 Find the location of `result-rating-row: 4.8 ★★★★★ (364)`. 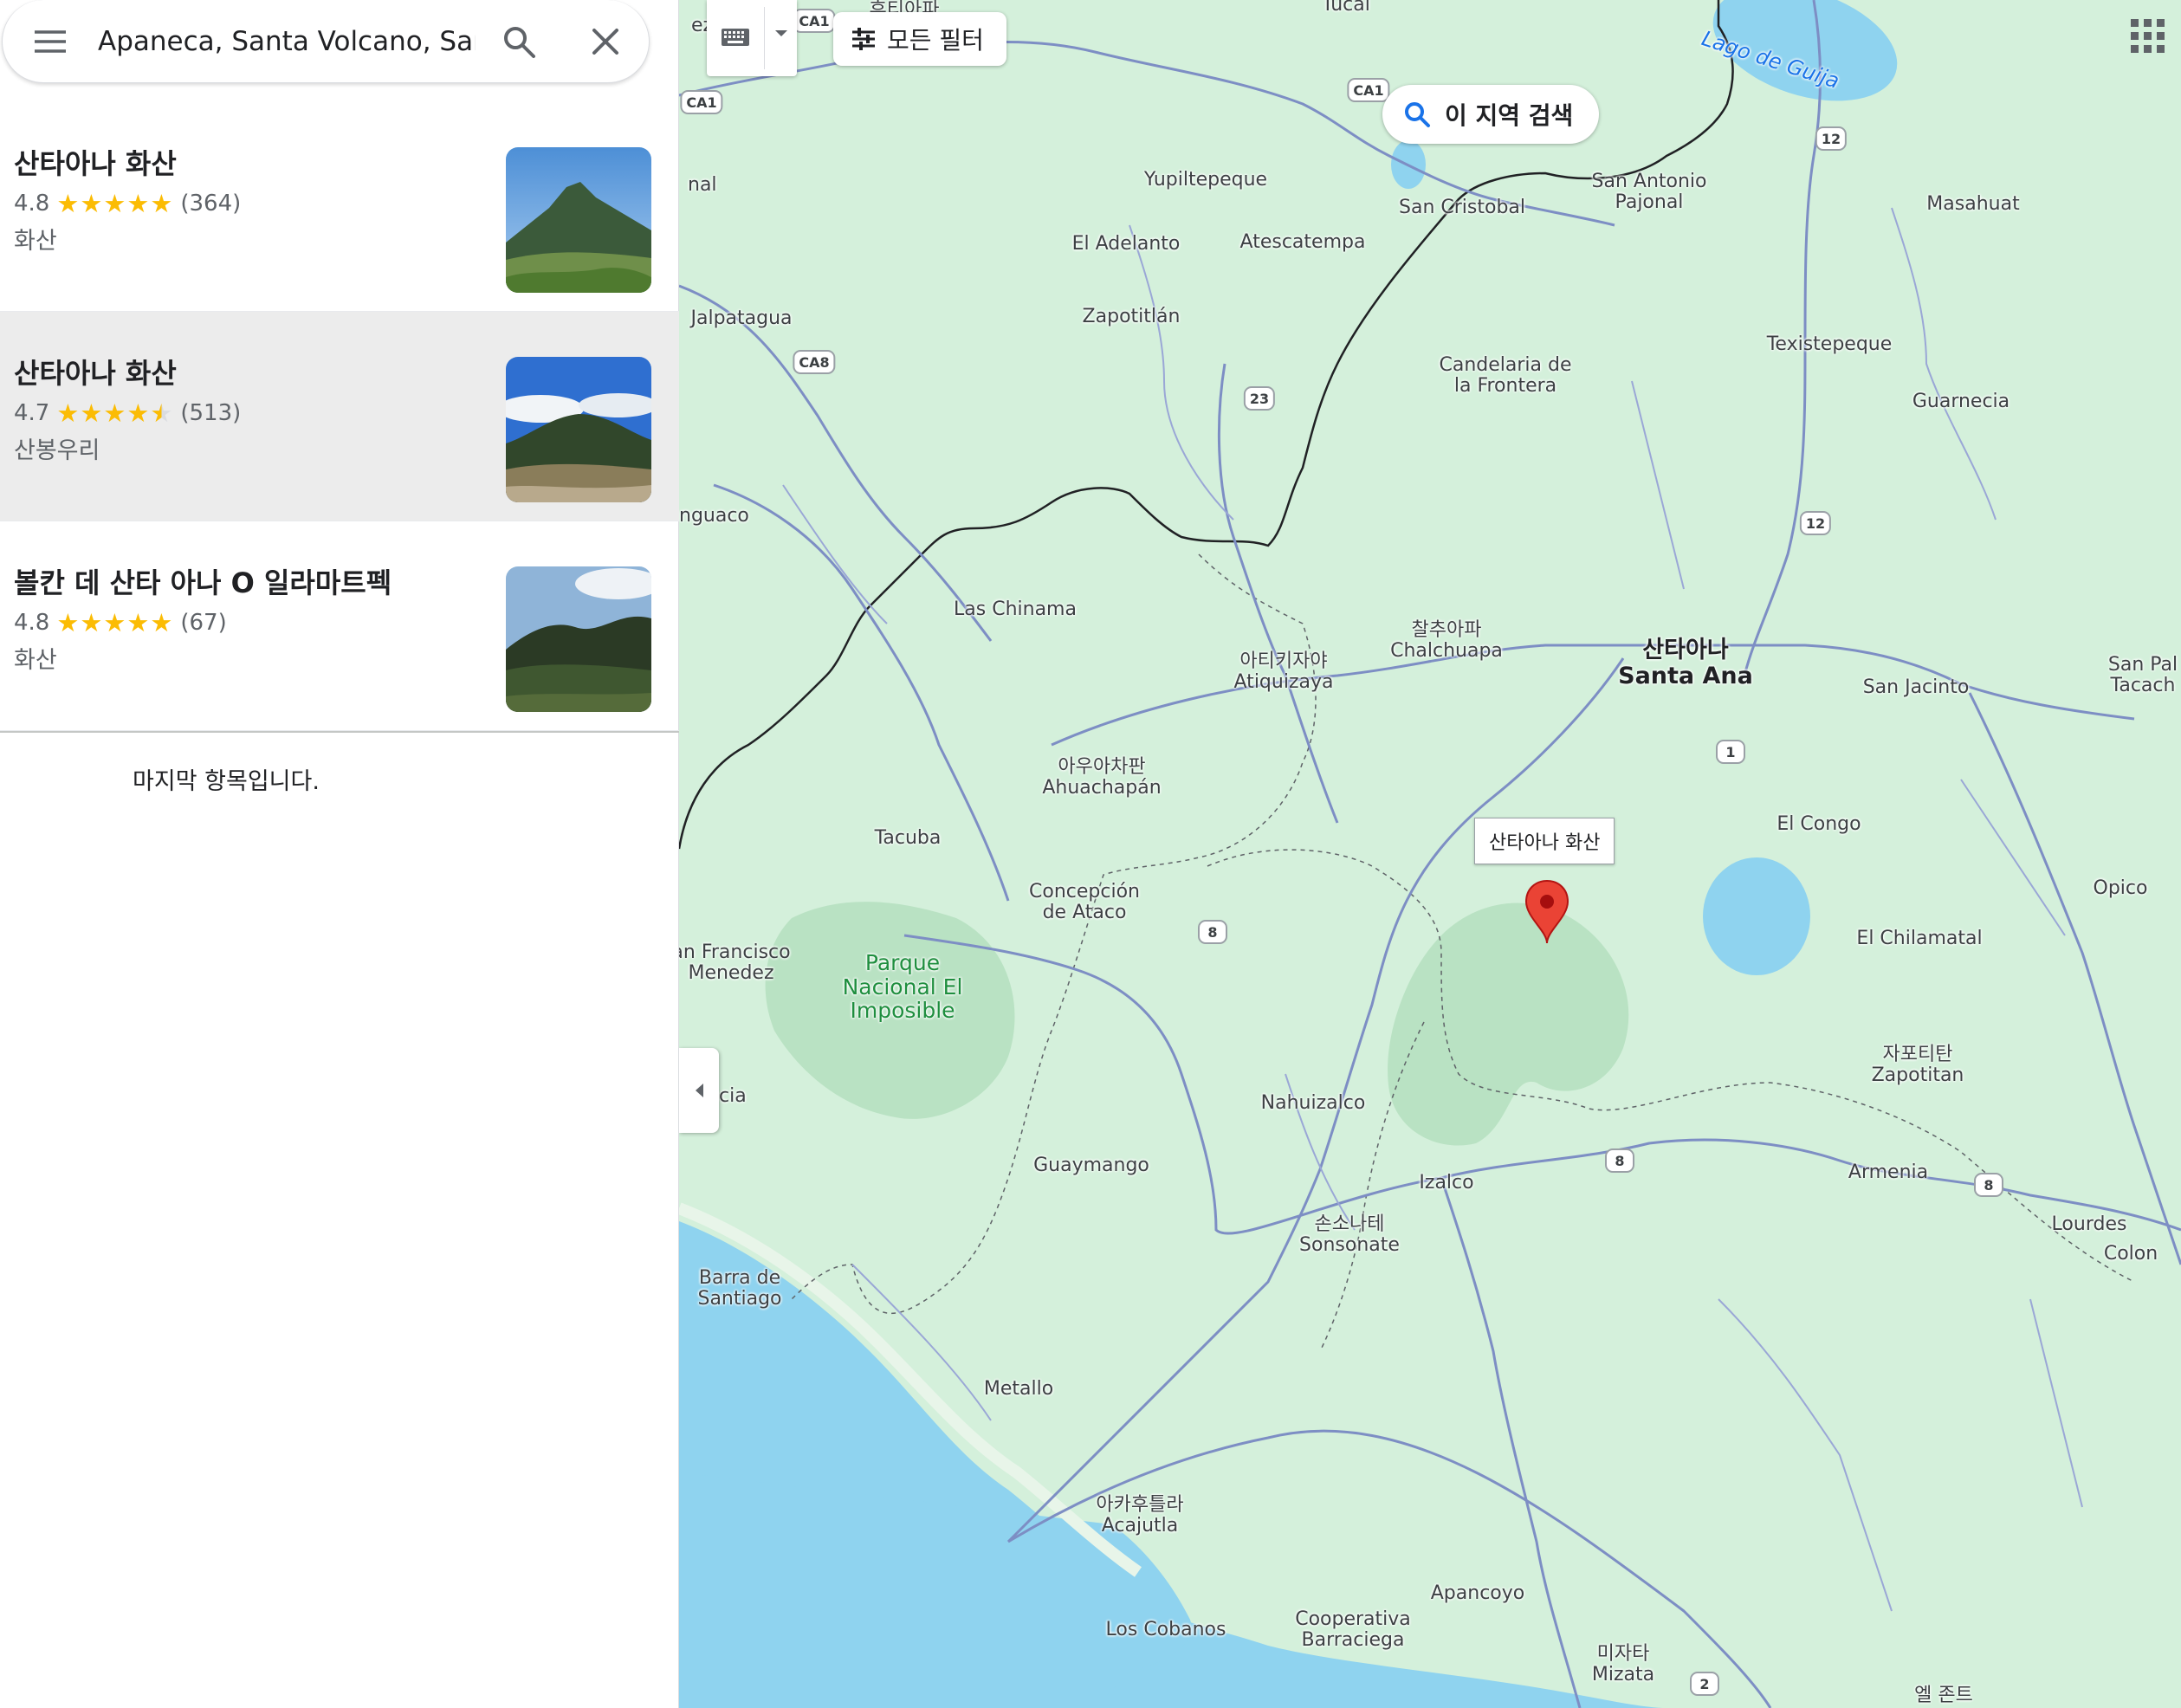

result-rating-row: 4.8 ★★★★★ (364) is located at coordinates (128, 203).